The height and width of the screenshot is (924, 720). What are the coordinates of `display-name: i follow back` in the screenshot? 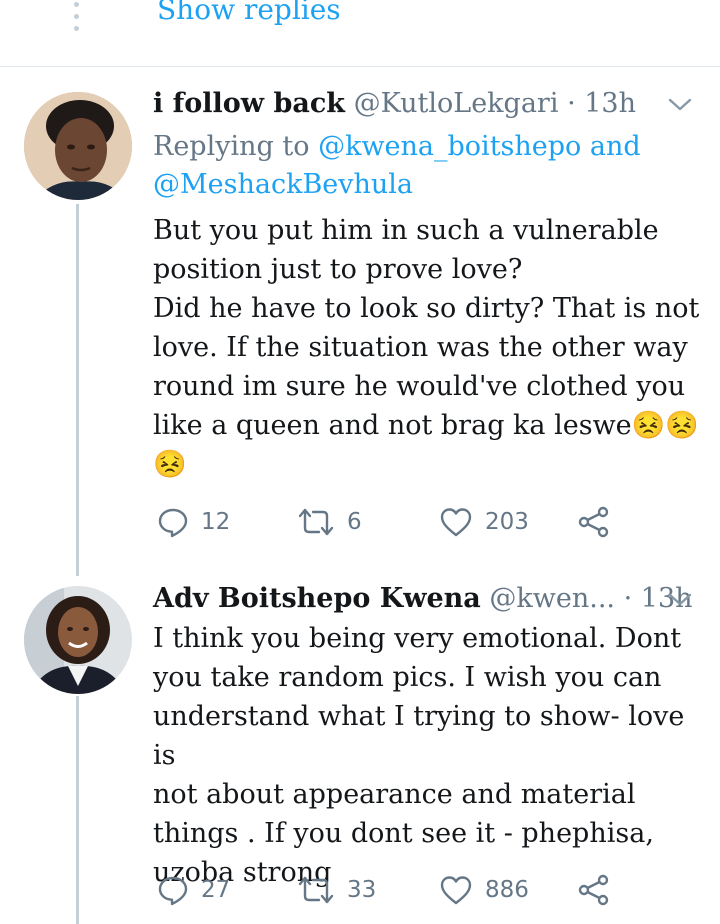 It's located at (249, 103).